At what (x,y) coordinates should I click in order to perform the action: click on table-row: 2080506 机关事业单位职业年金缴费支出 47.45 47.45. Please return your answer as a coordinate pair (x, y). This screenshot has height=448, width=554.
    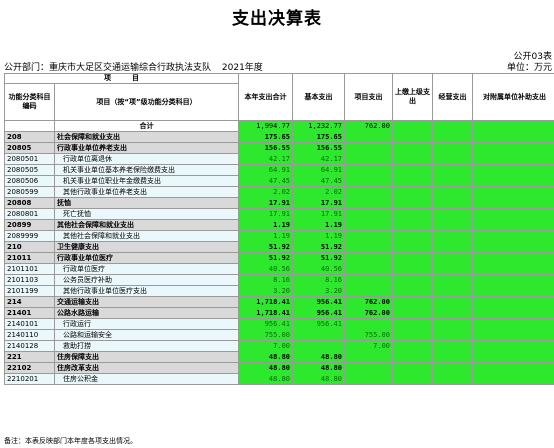
    Looking at the image, I should click on (279, 181).